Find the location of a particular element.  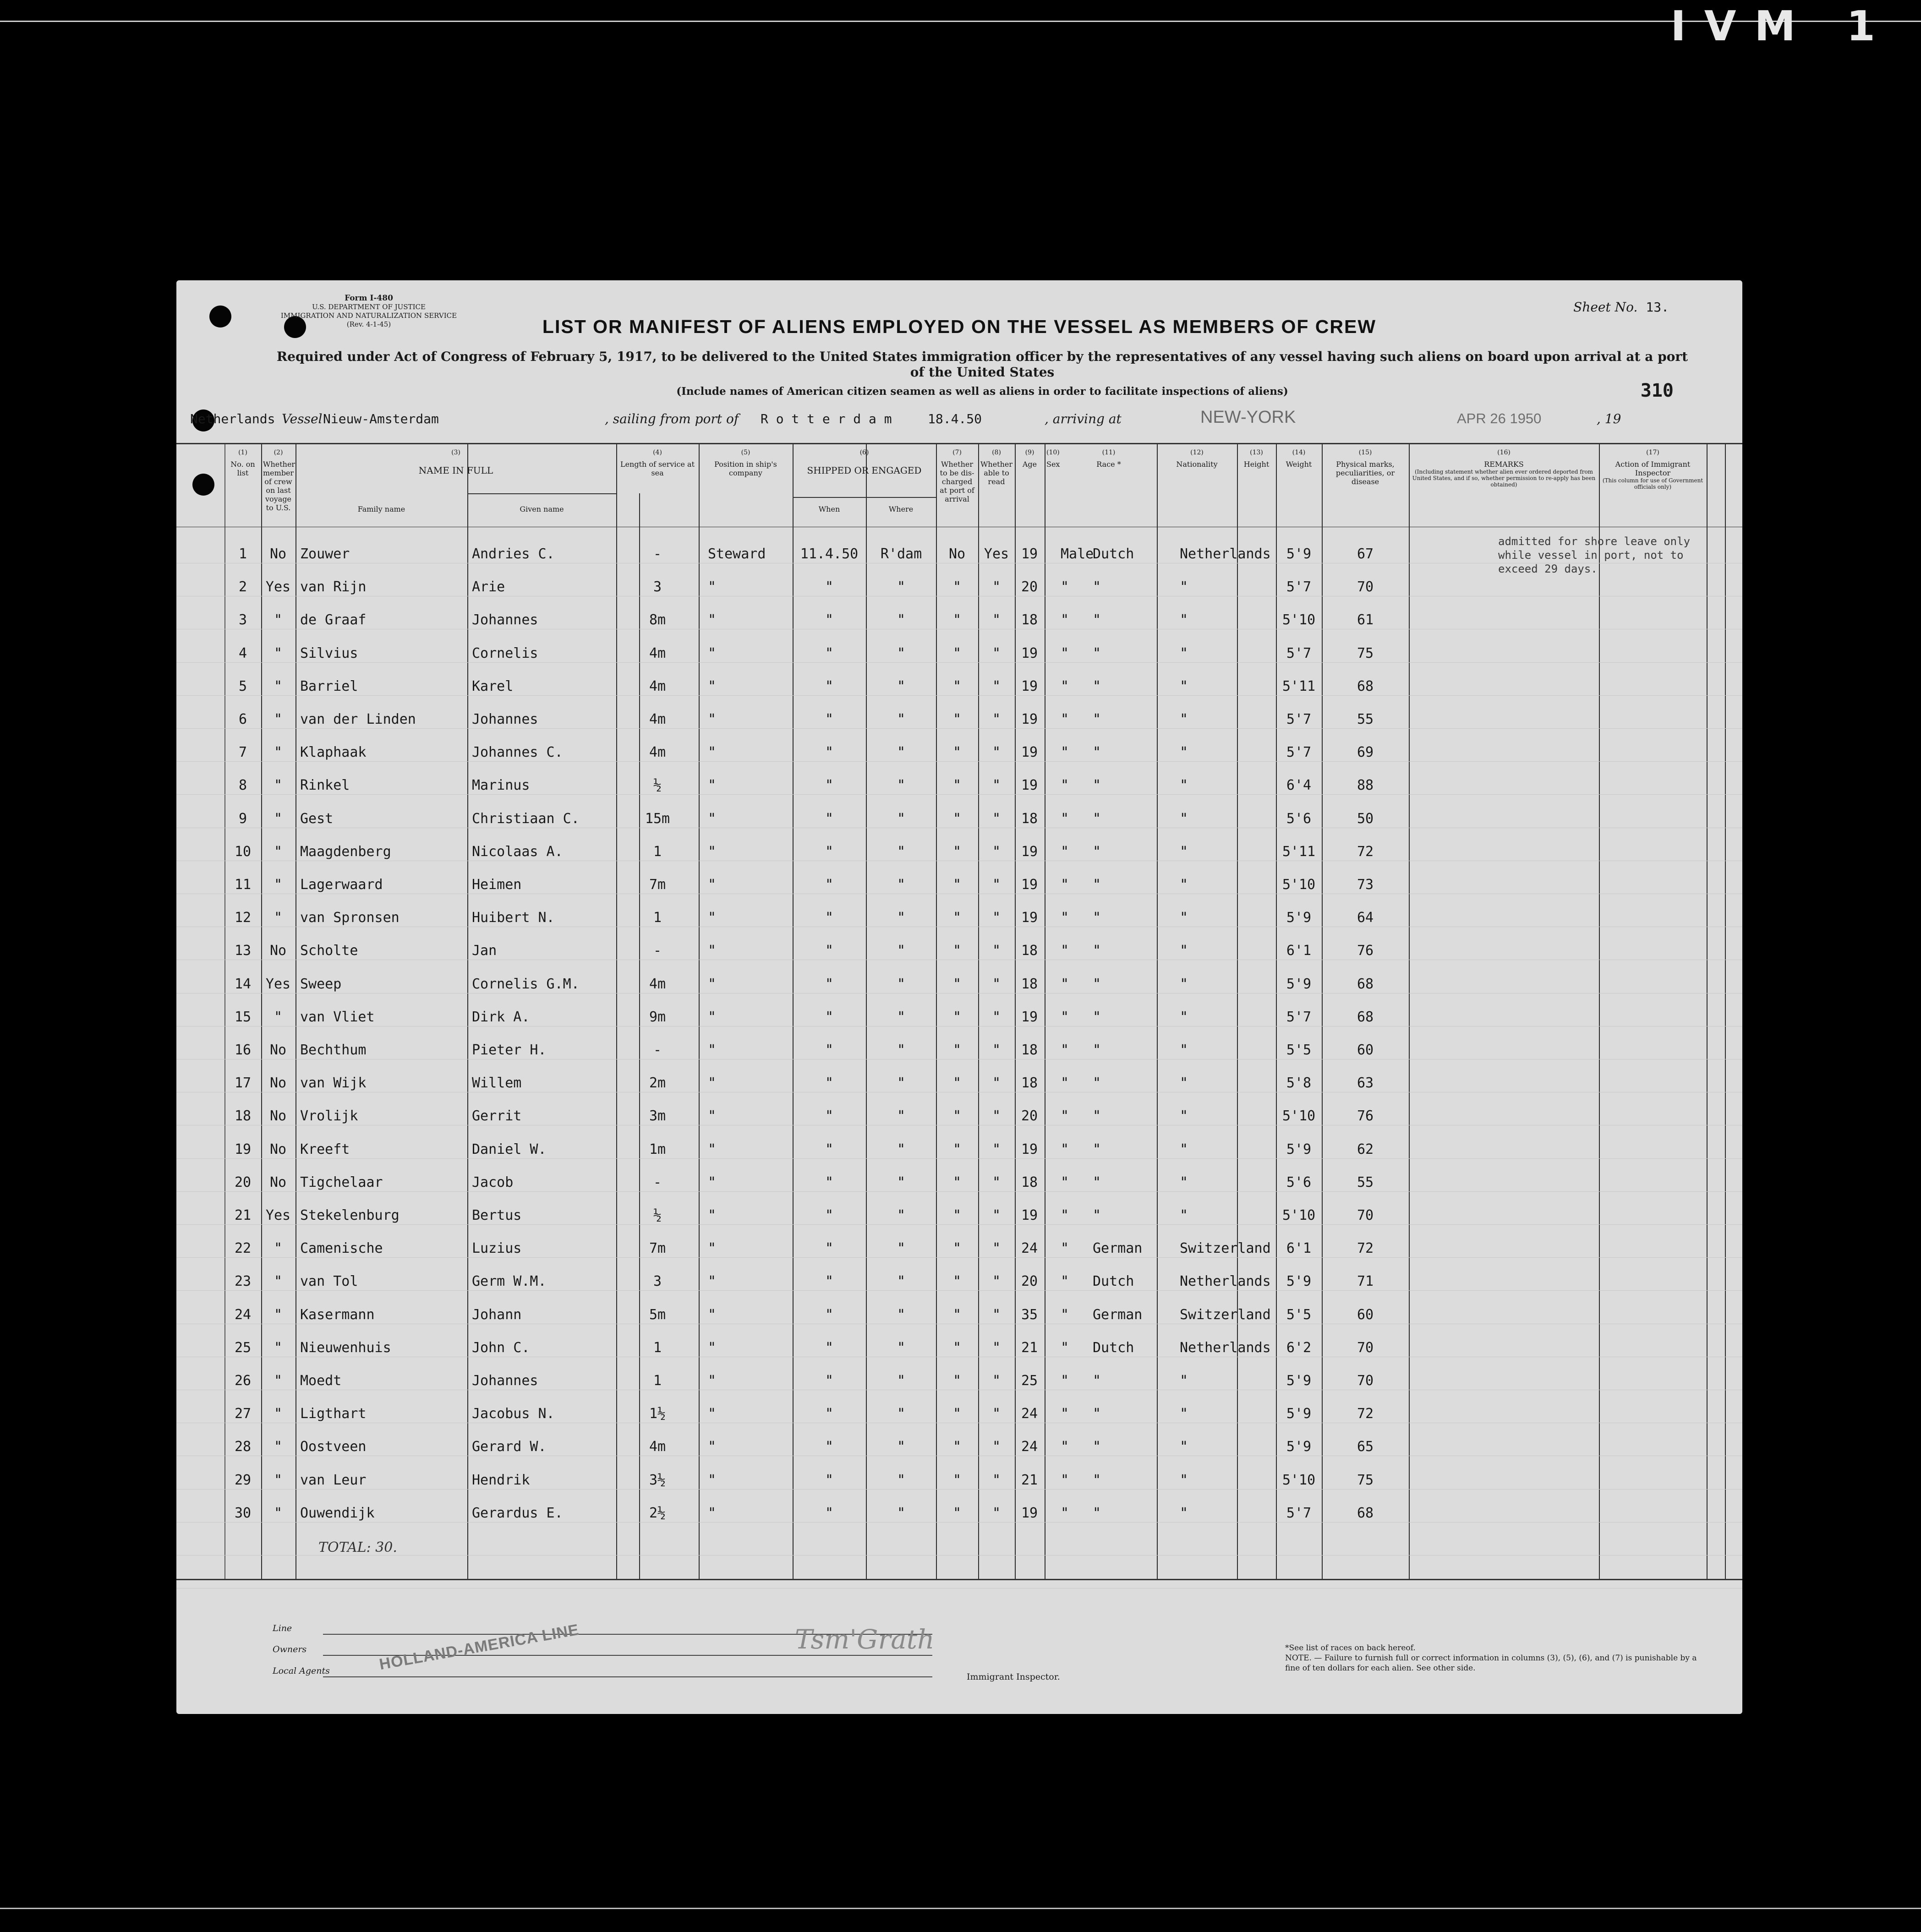

header-c9: (9) Age is located at coordinates (1029, 459).